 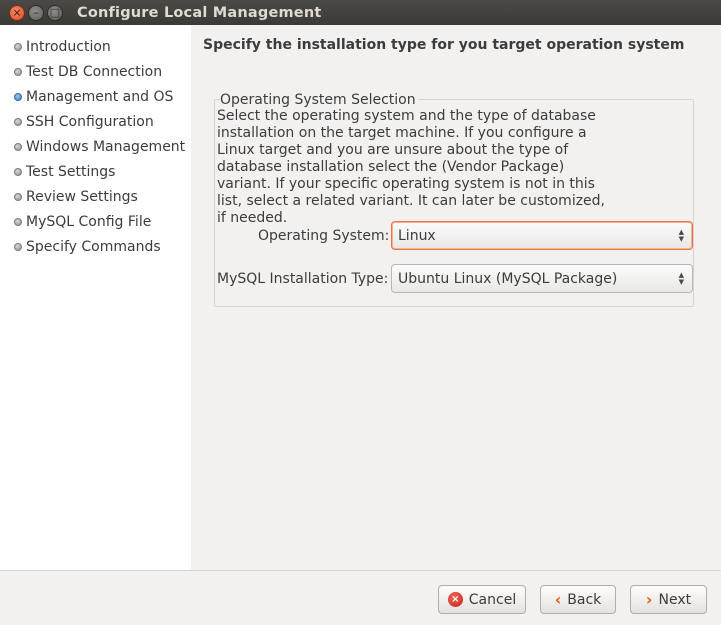 What do you see at coordinates (106, 147) in the screenshot?
I see `step-label: Windows Management` at bounding box center [106, 147].